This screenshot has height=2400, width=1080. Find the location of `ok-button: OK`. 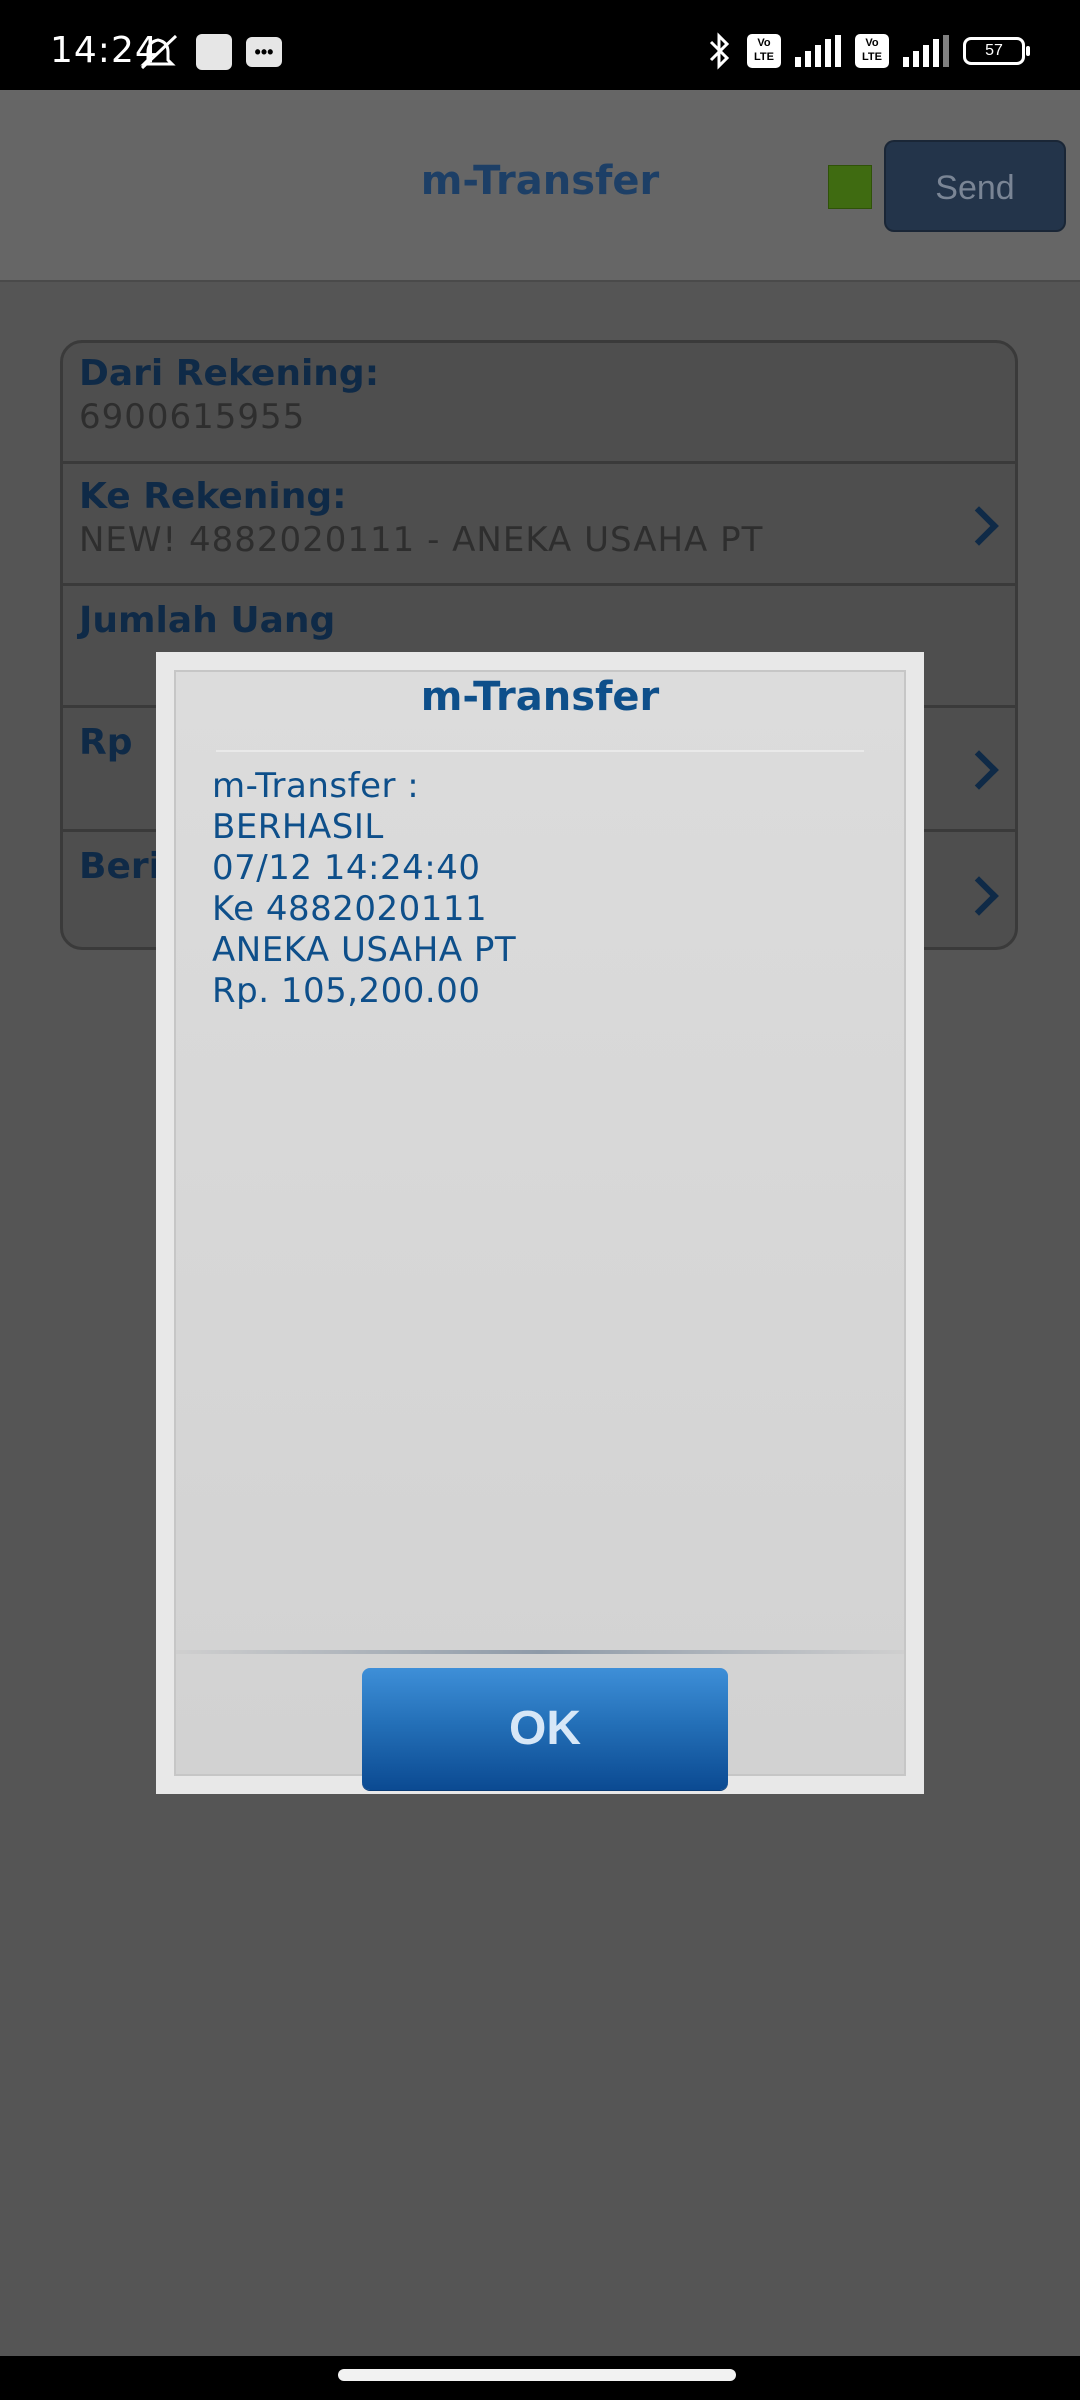

ok-button: OK is located at coordinates (545, 1729).